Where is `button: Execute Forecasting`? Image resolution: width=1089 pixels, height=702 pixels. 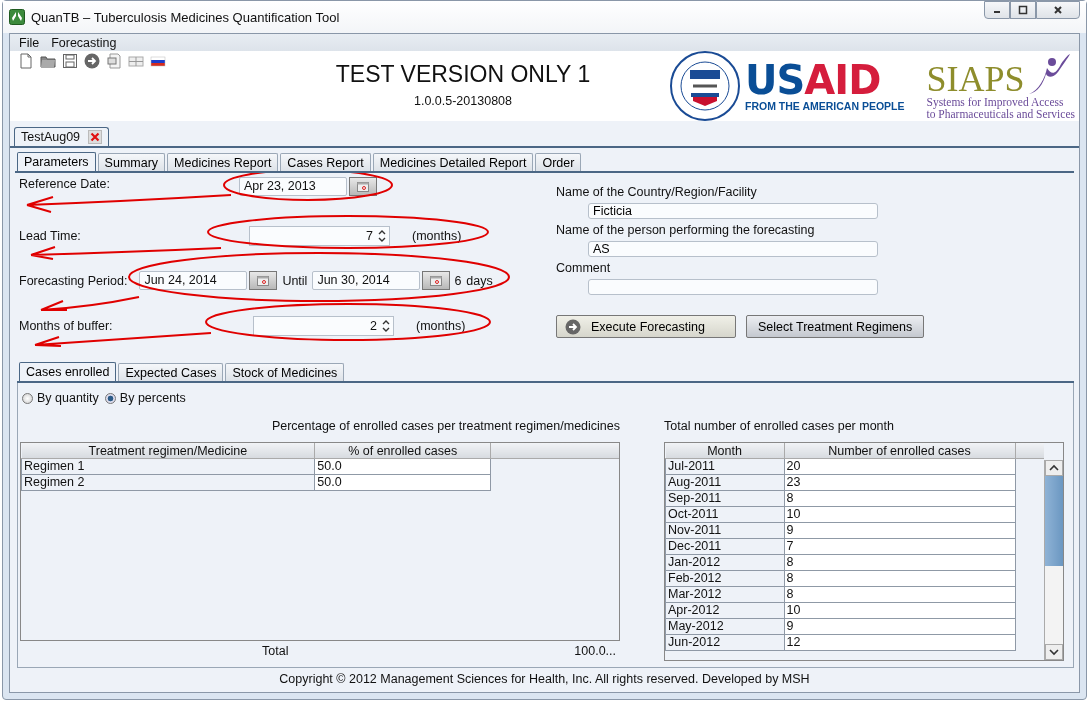
button: Execute Forecasting is located at coordinates (646, 326).